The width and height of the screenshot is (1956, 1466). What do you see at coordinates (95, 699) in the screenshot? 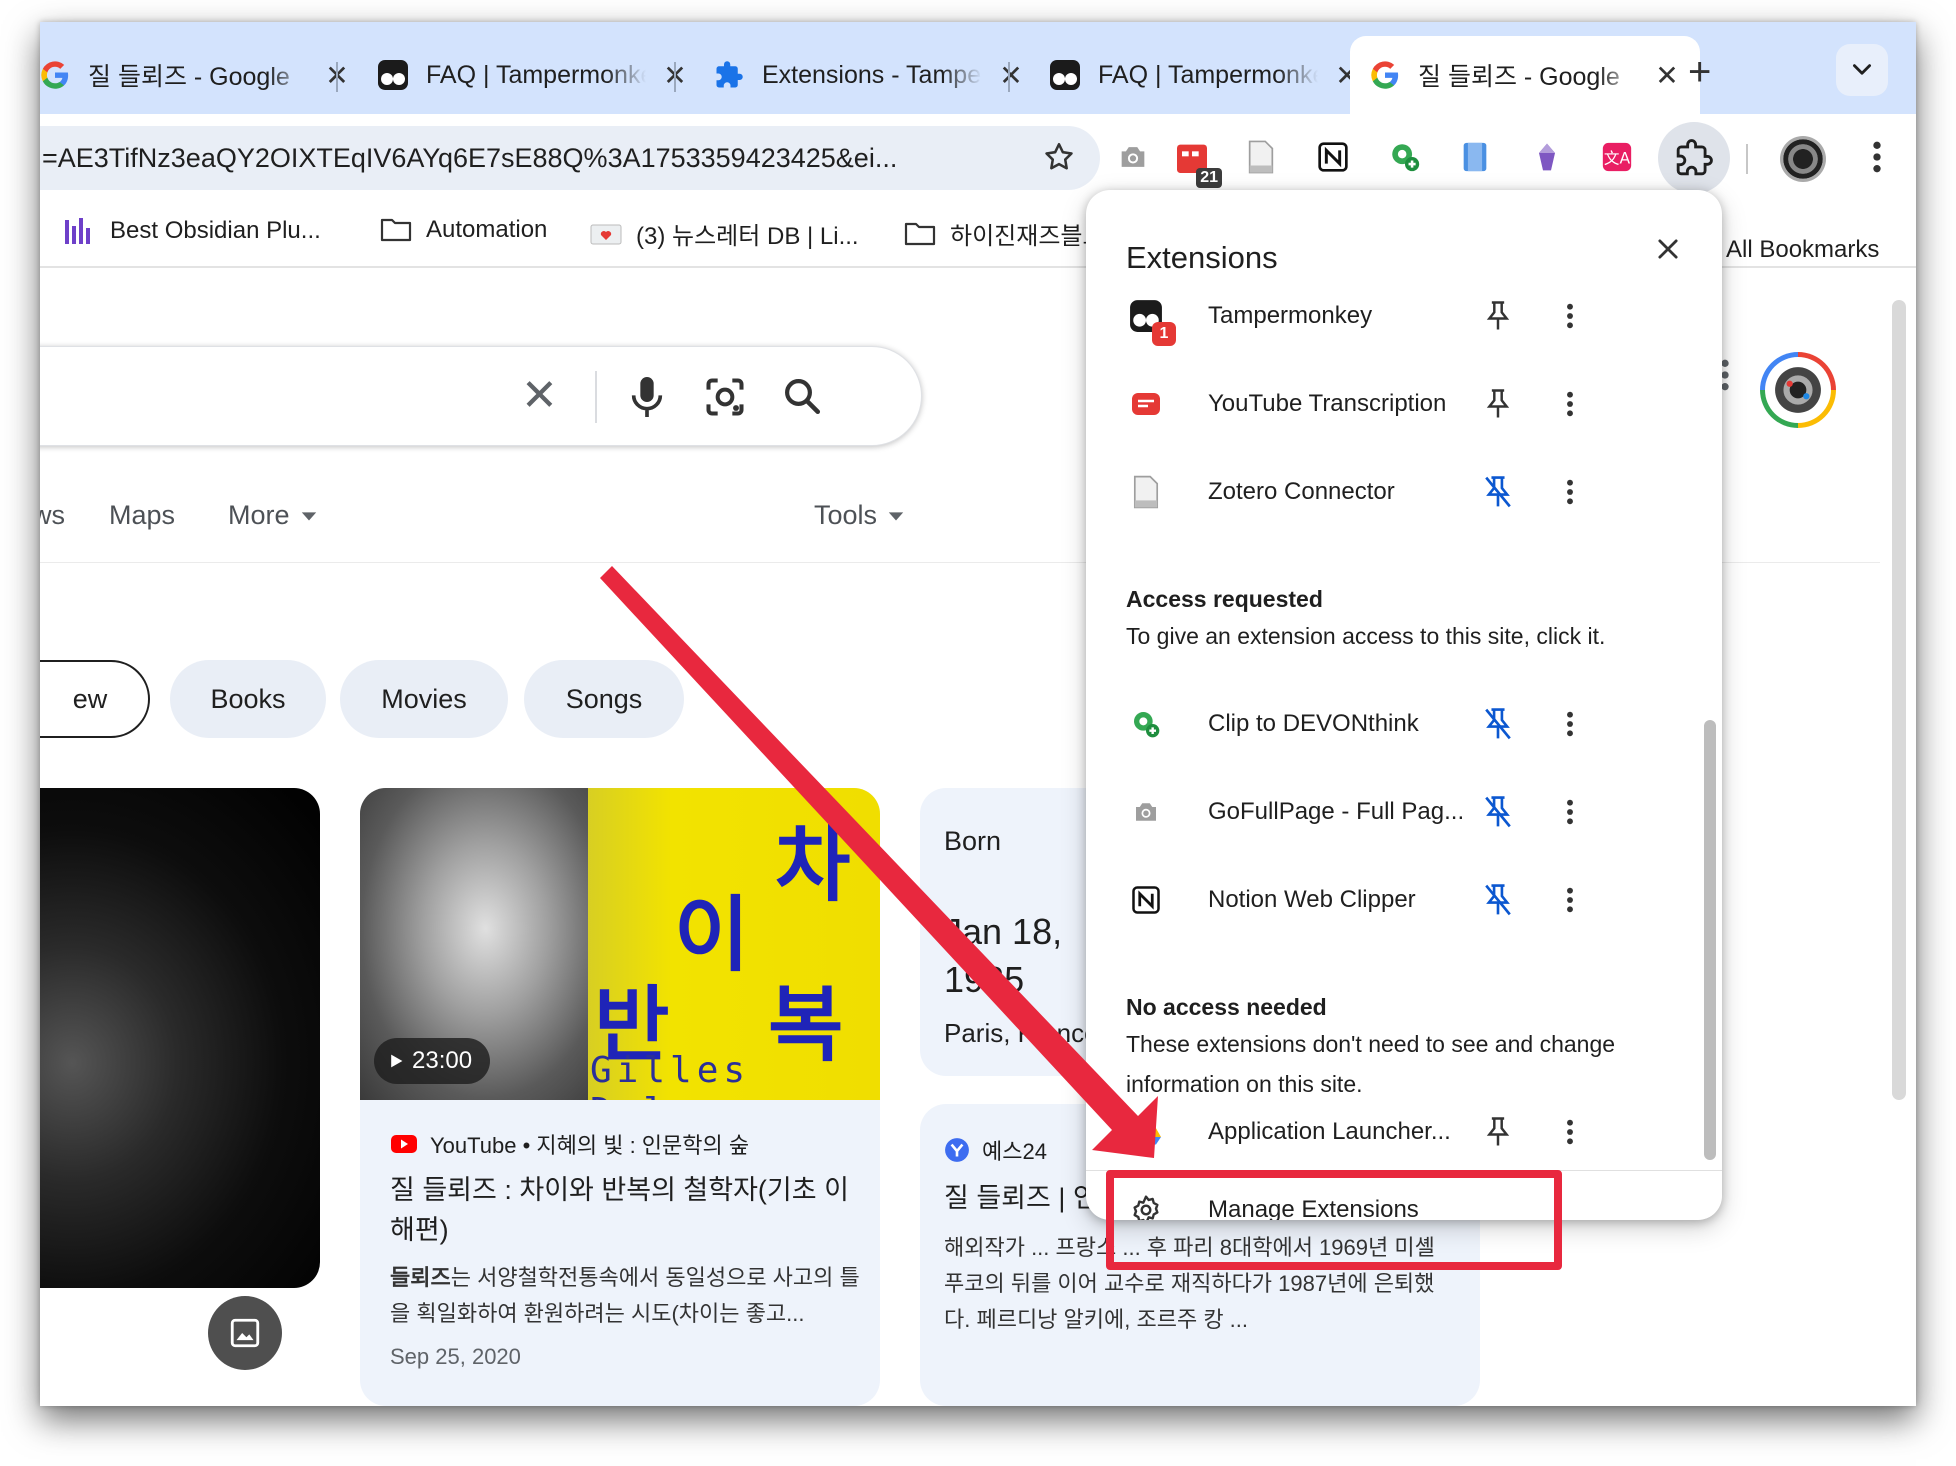
I see `chip-overview: ew` at bounding box center [95, 699].